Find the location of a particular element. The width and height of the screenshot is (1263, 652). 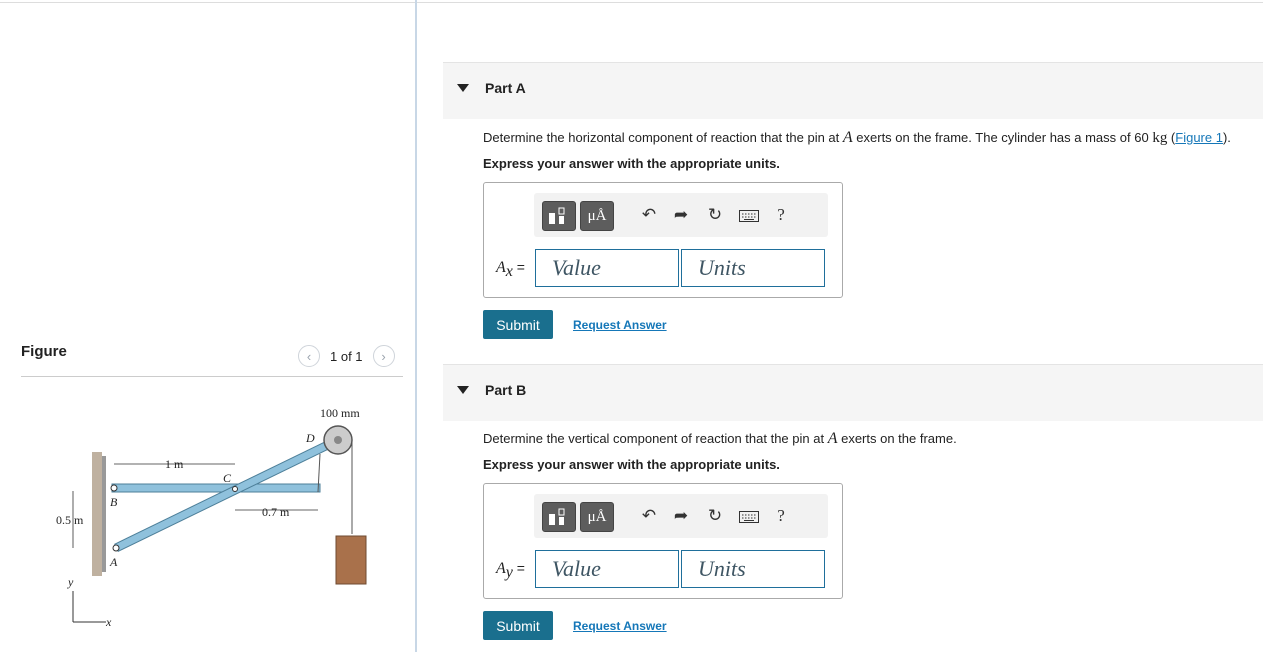

chevron-right-icon: › is located at coordinates (383, 356).